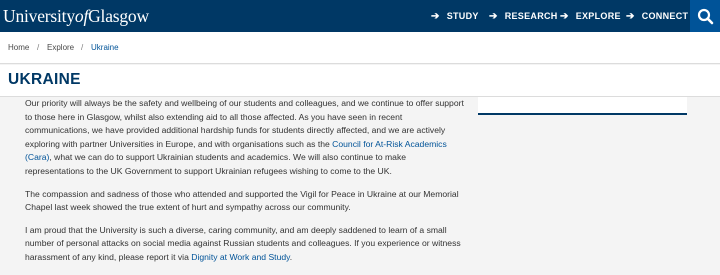  Describe the element at coordinates (665, 16) in the screenshot. I see `nav-connect-label: CONNECT` at that location.